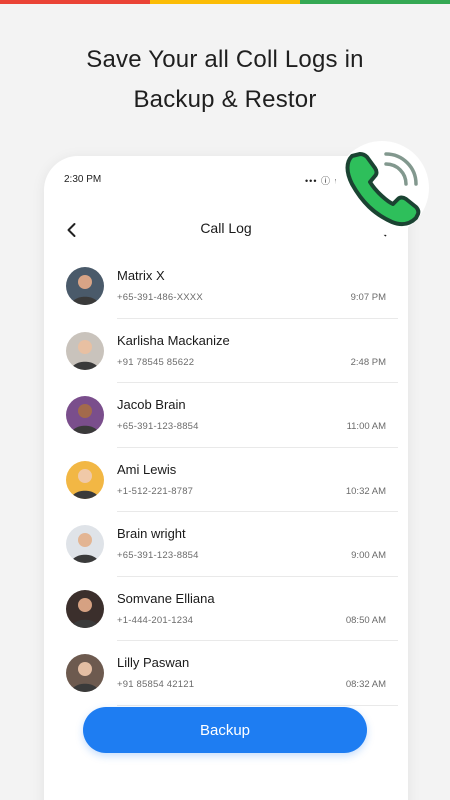 This screenshot has width=450, height=800. Describe the element at coordinates (160, 297) in the screenshot. I see `contact-number: +65-391-486-XXXX` at that location.